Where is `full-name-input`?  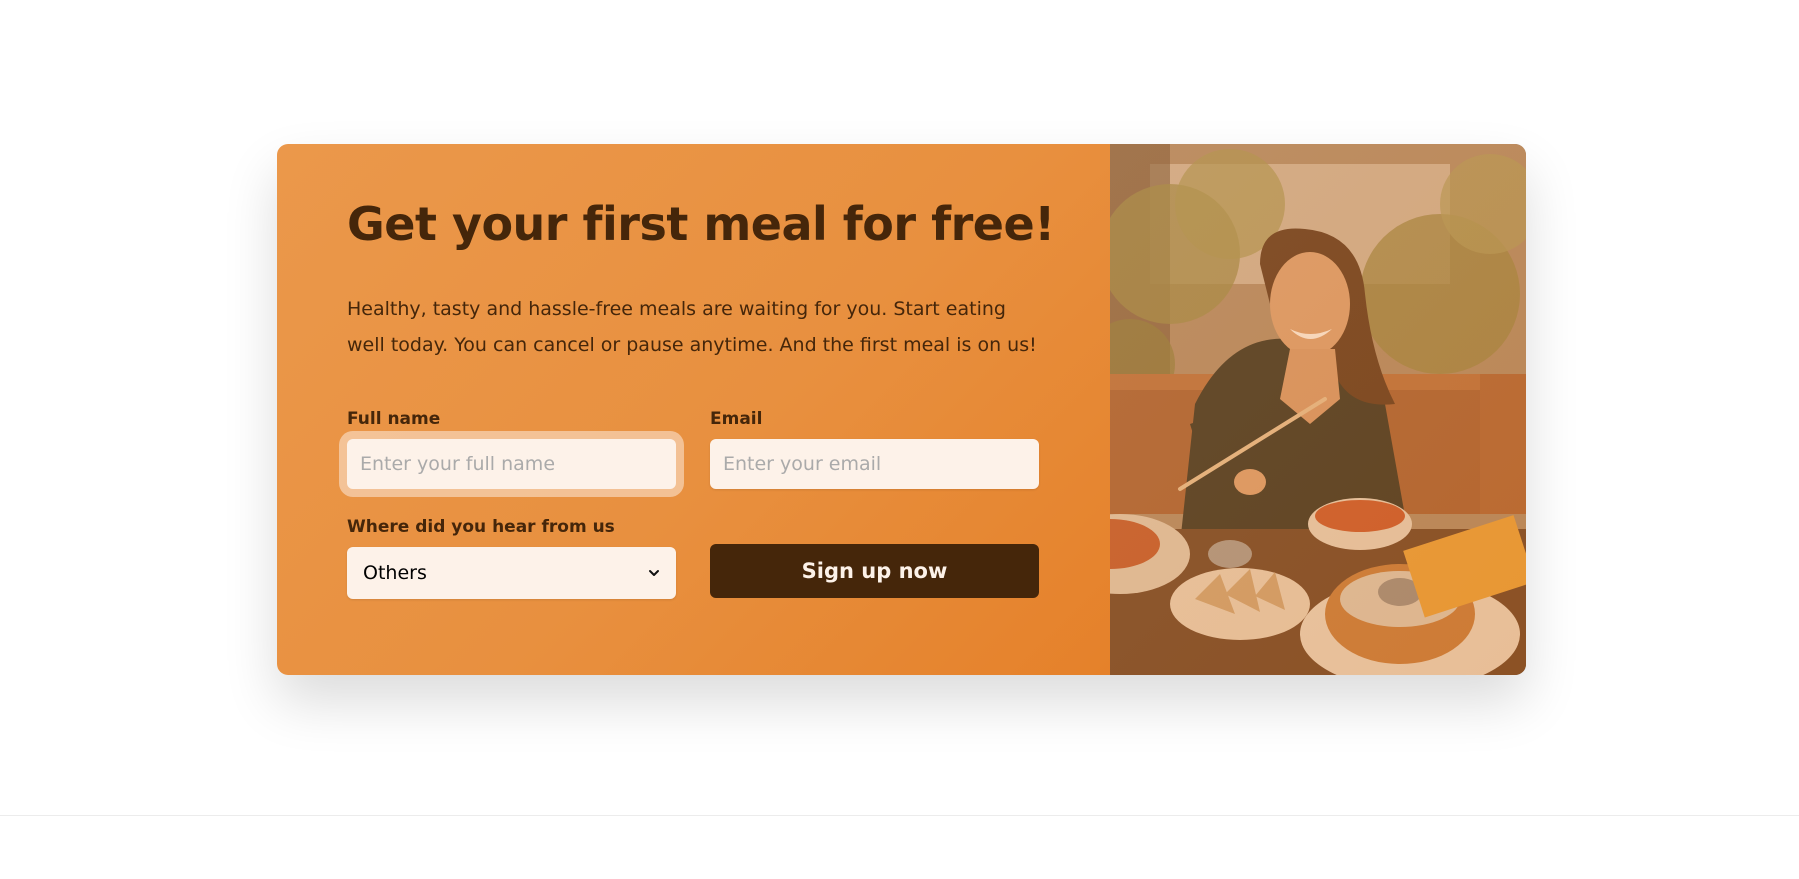 full-name-input is located at coordinates (511, 464).